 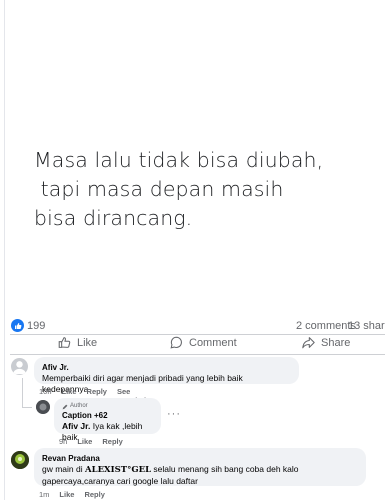 I want to click on thread-line-horizontal, so click(x=27, y=407).